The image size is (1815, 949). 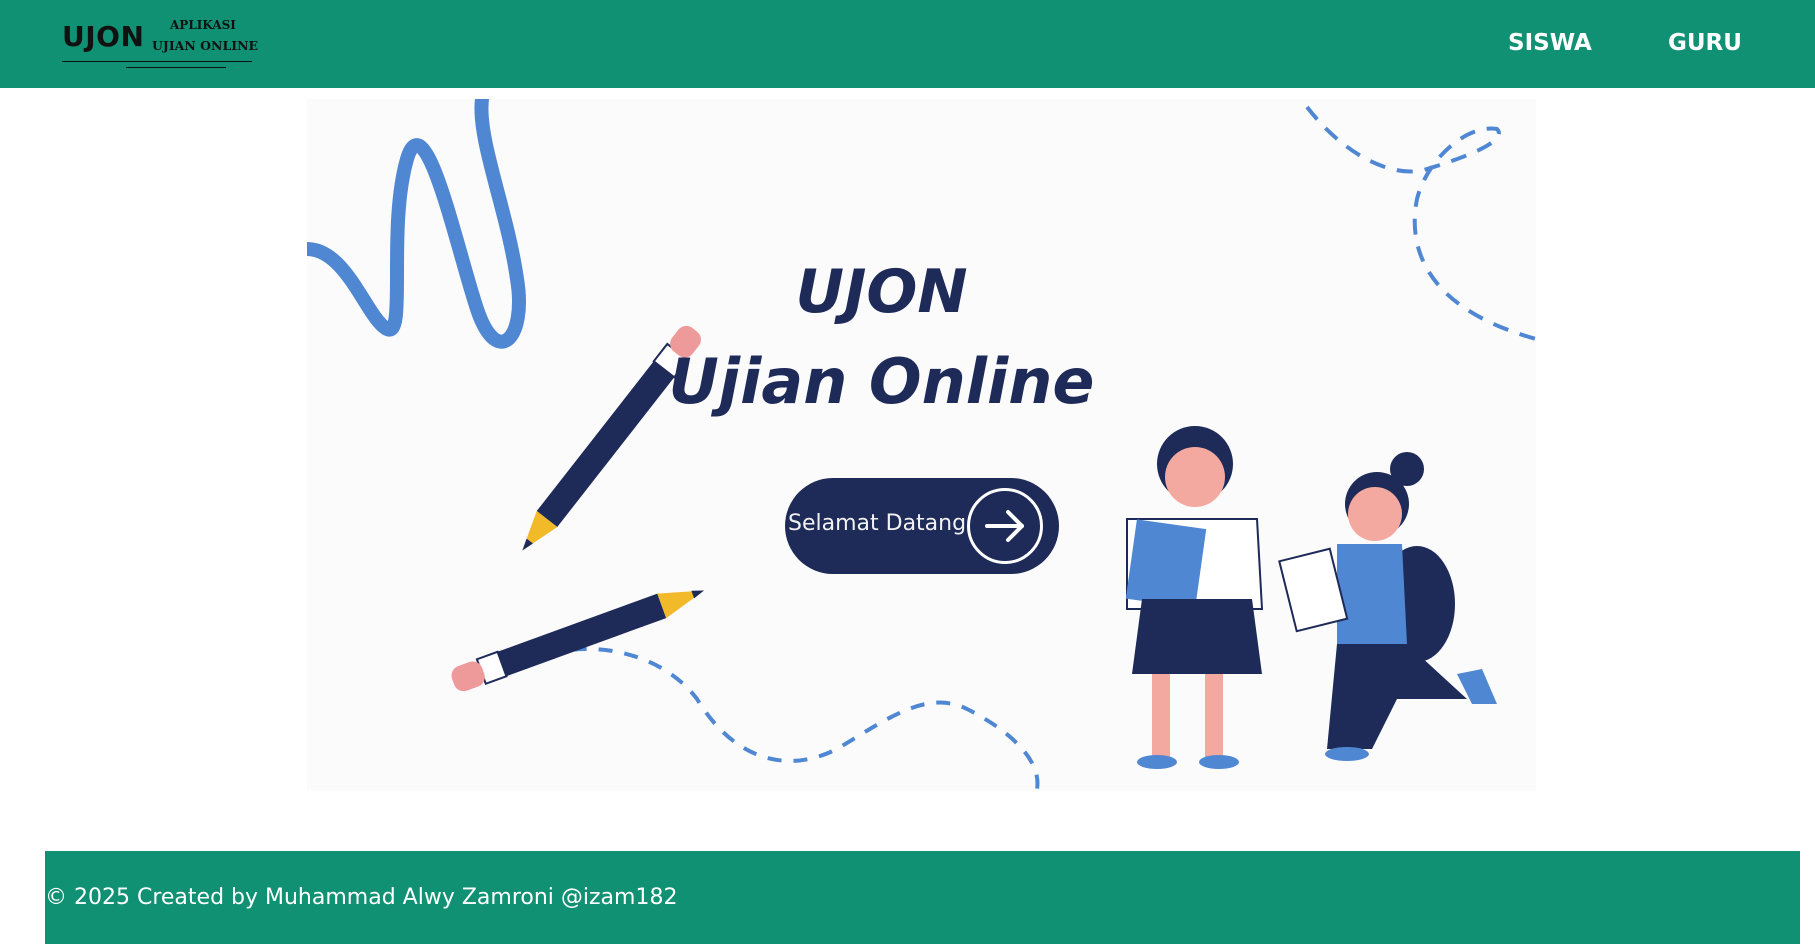 What do you see at coordinates (1705, 43) in the screenshot?
I see `nav-link-guru: GURU` at bounding box center [1705, 43].